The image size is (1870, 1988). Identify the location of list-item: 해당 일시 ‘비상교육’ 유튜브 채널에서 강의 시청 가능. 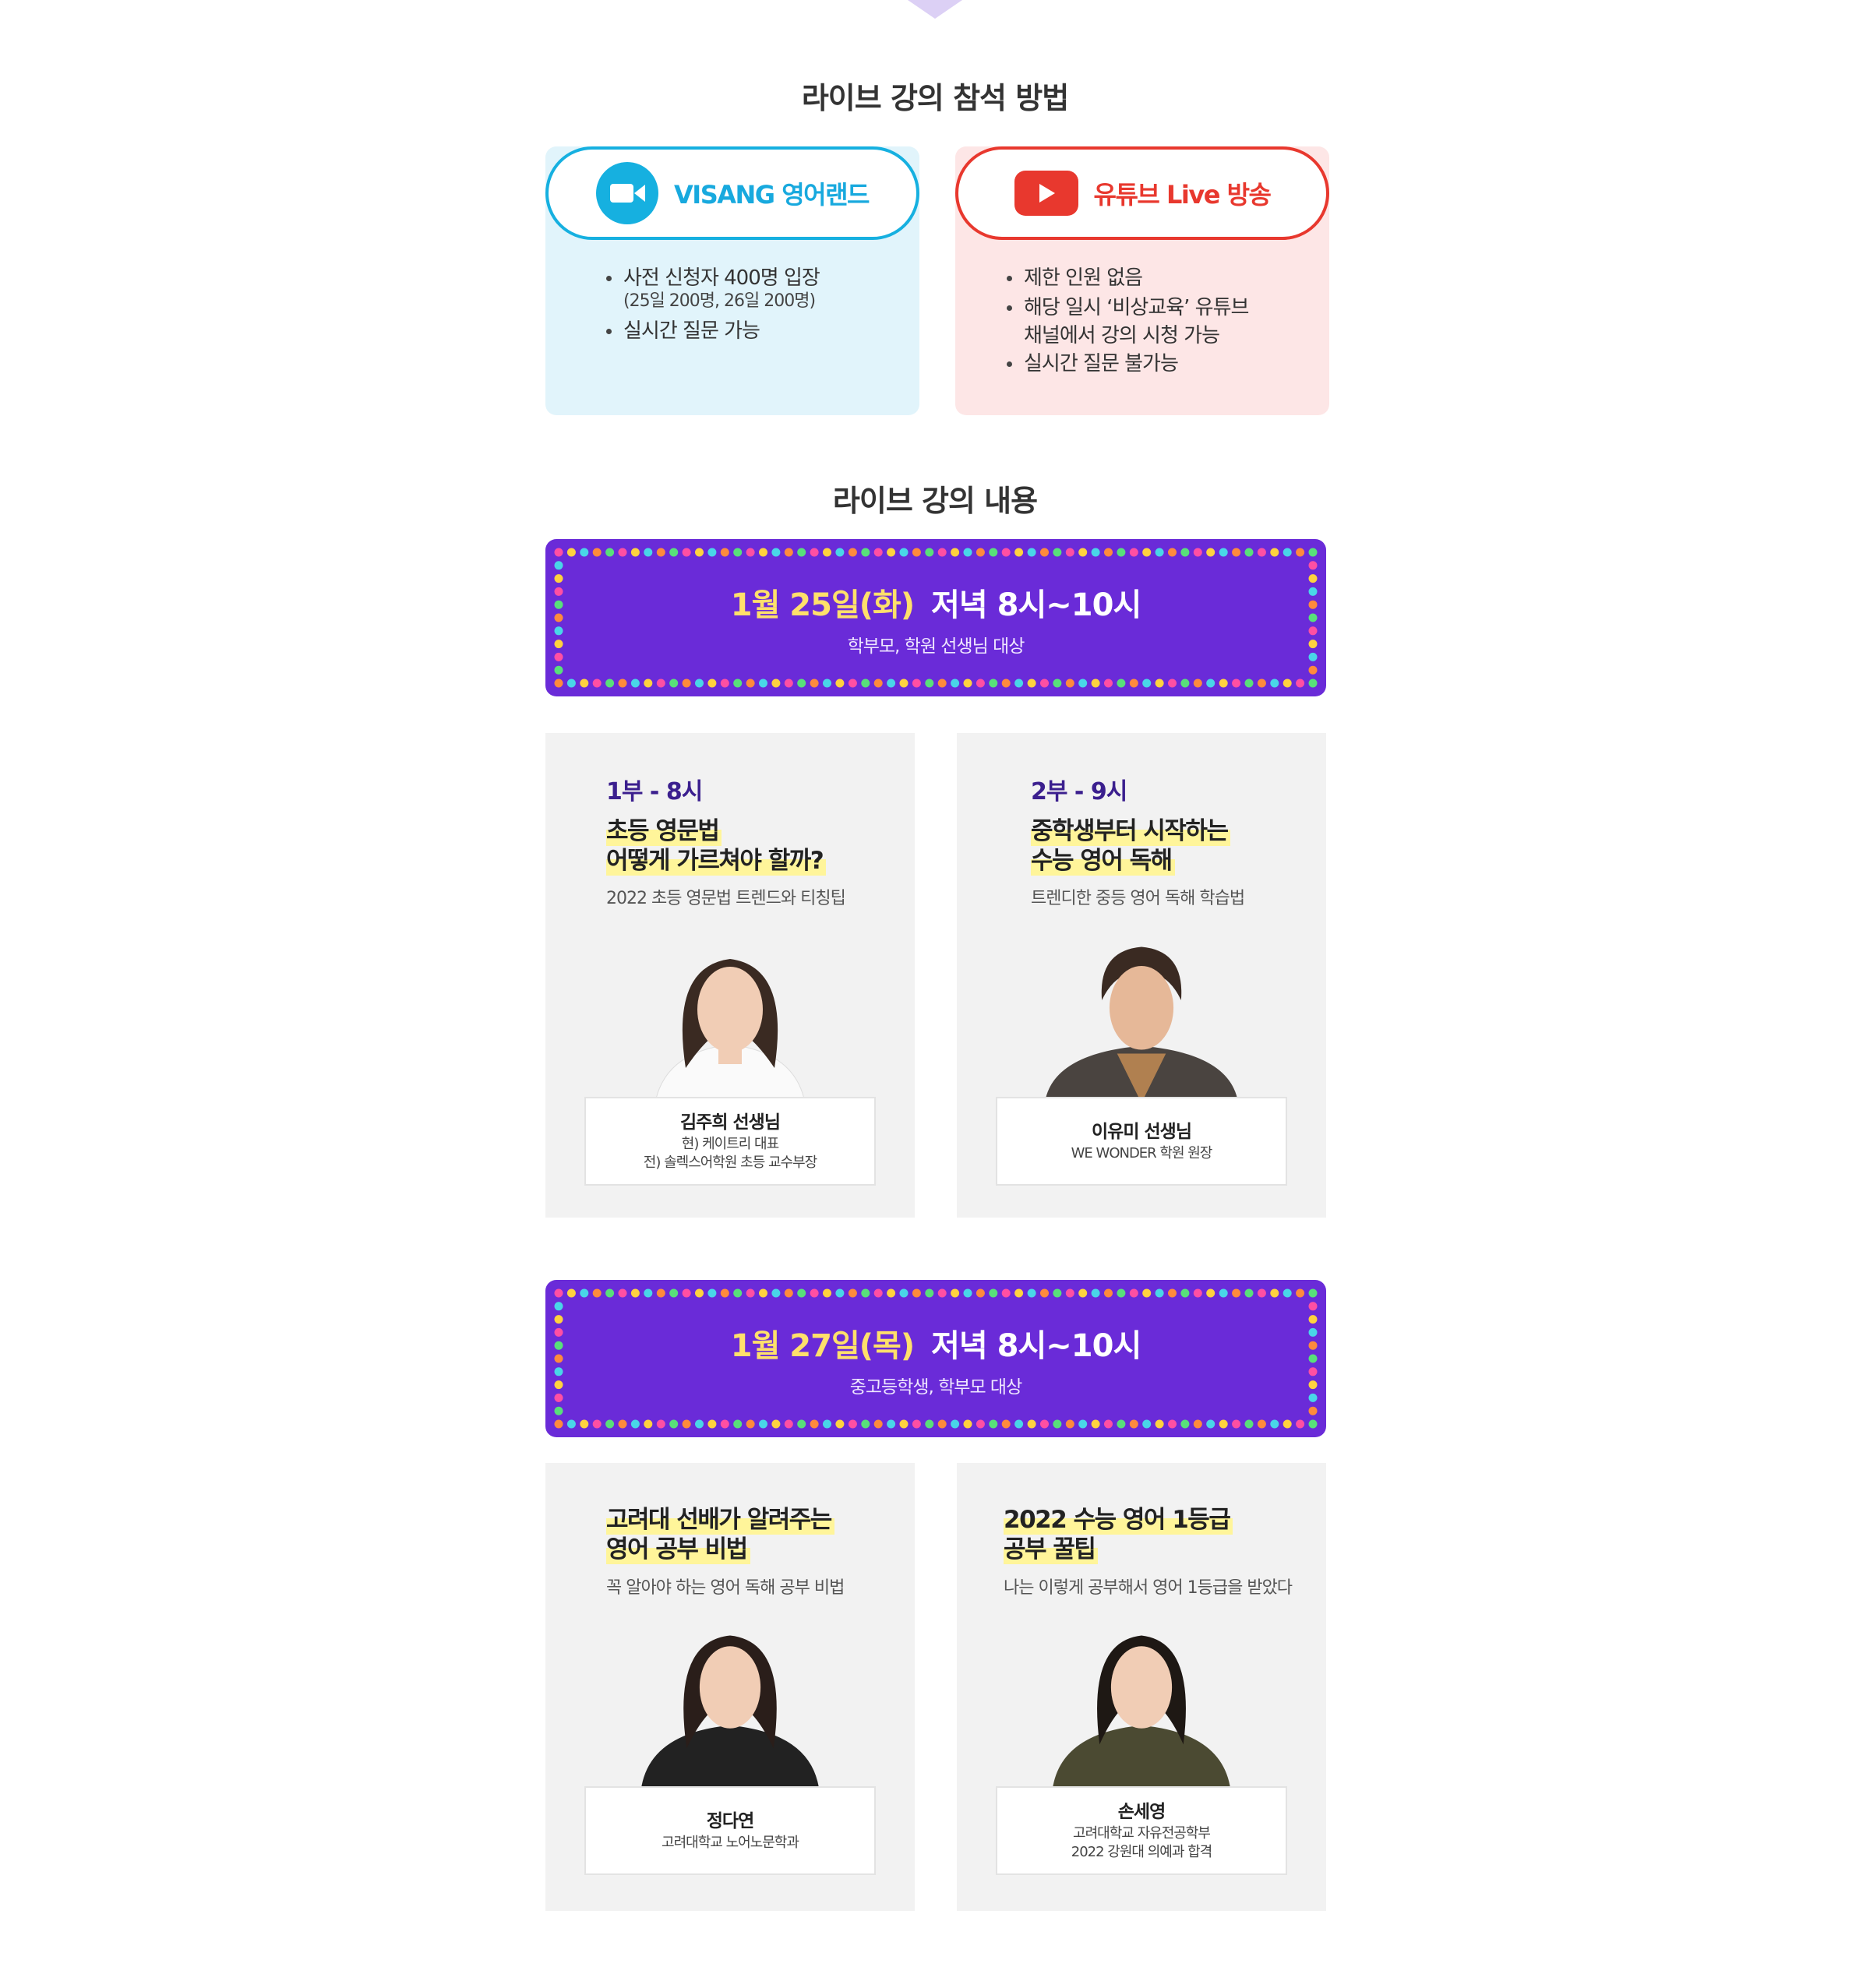
(1128, 321).